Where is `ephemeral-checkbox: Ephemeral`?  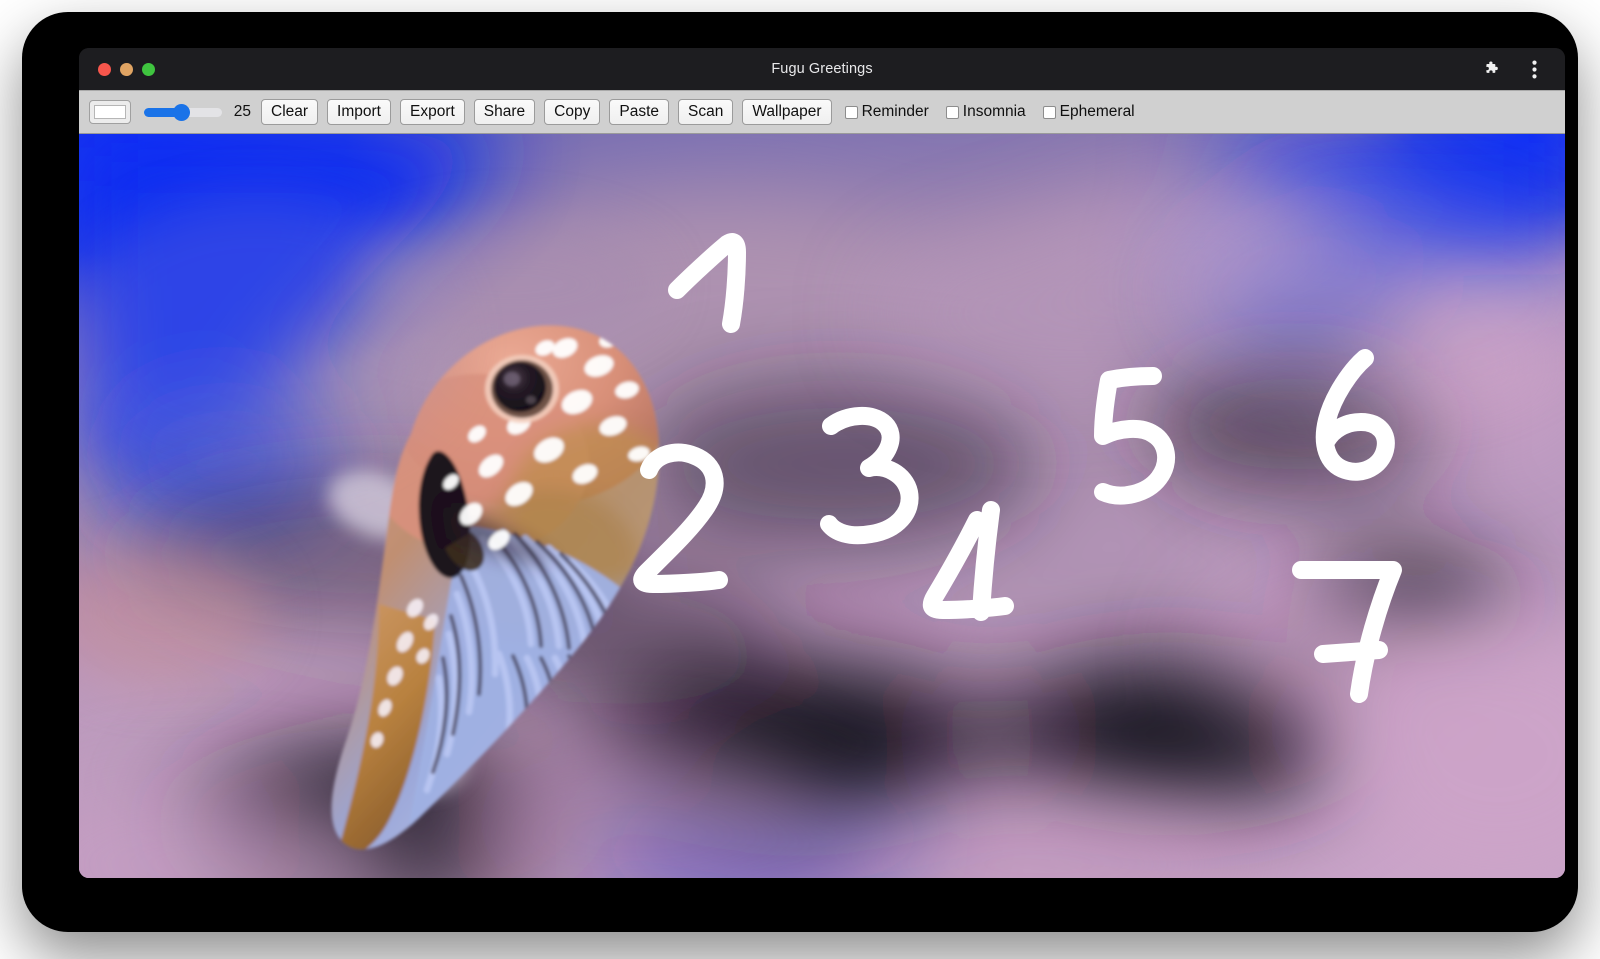
ephemeral-checkbox: Ephemeral is located at coordinates (1088, 112).